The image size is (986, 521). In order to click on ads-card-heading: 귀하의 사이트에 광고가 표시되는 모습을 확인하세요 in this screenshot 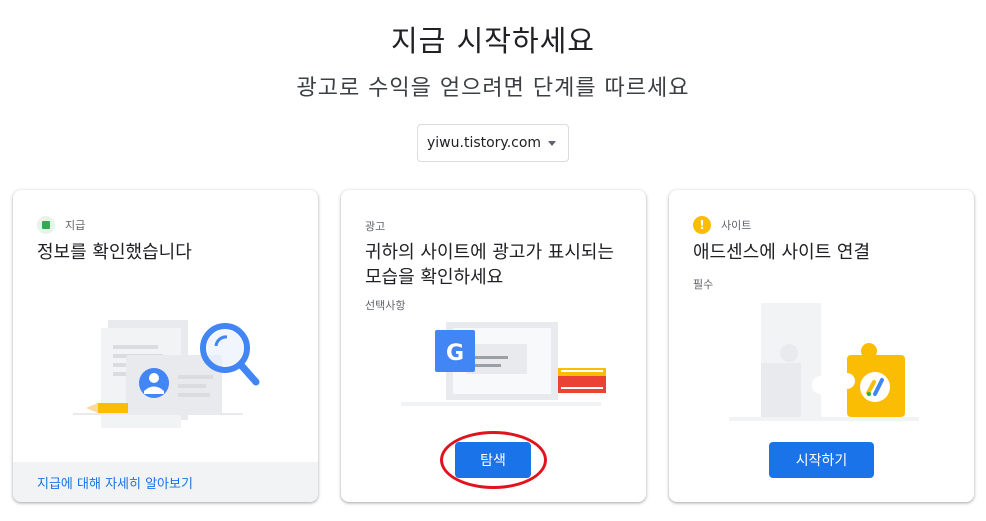, I will do `click(490, 265)`.